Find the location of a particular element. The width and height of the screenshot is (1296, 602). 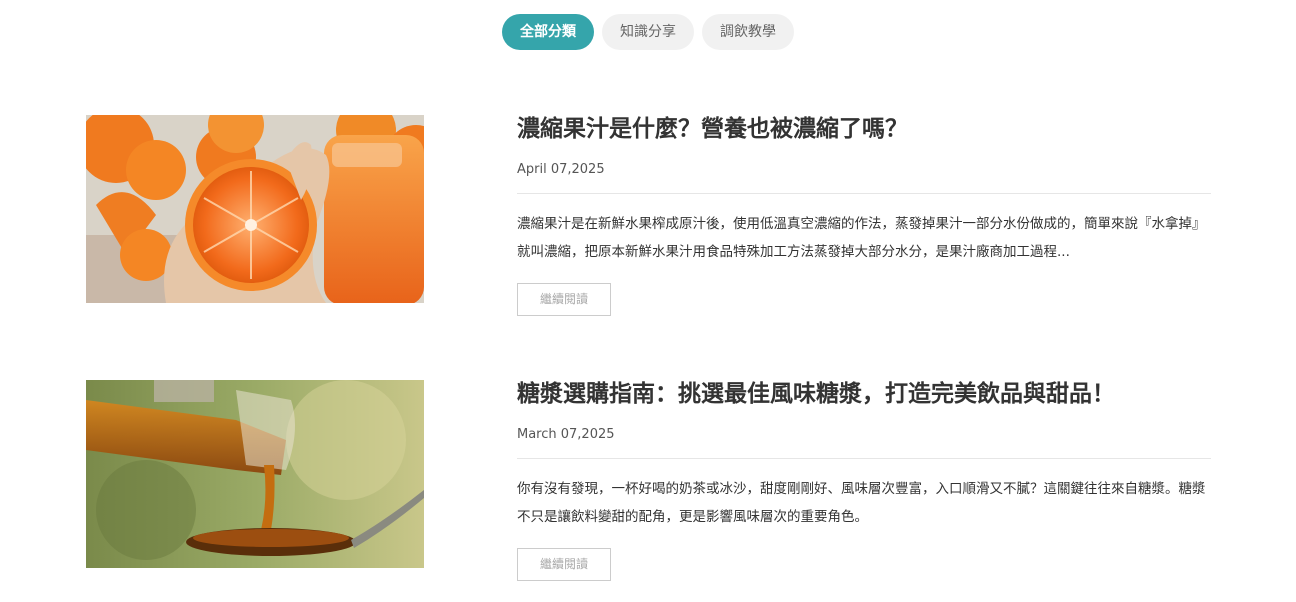

post-date: March 07,2025 is located at coordinates (566, 434).